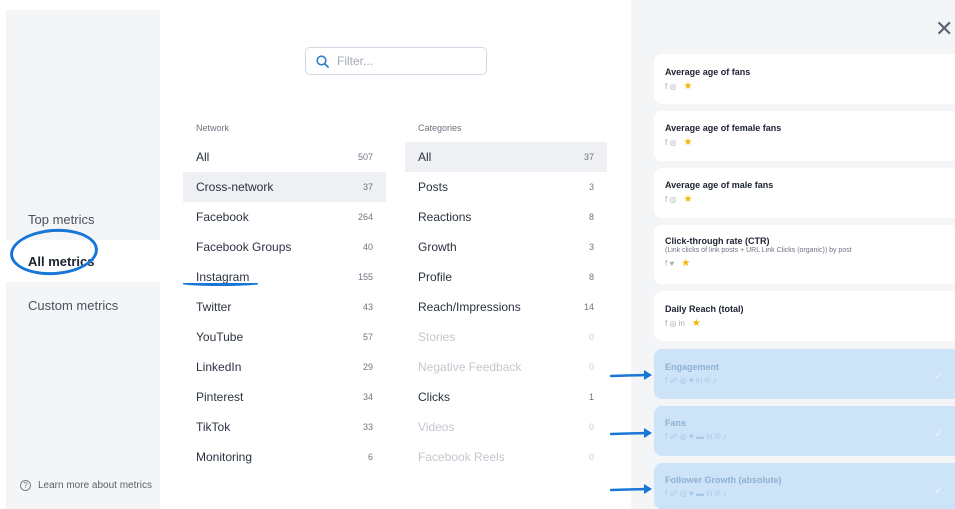 This screenshot has width=955, height=509. Describe the element at coordinates (370, 457) in the screenshot. I see `row-count: 6` at that location.